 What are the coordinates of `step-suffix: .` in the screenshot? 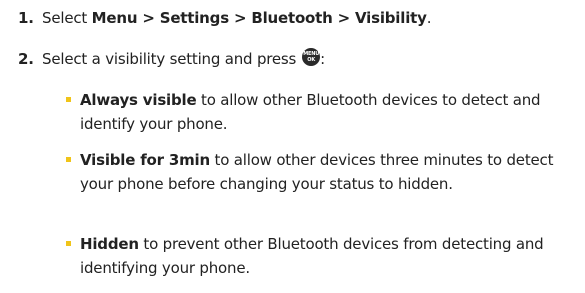 It's located at (429, 18).